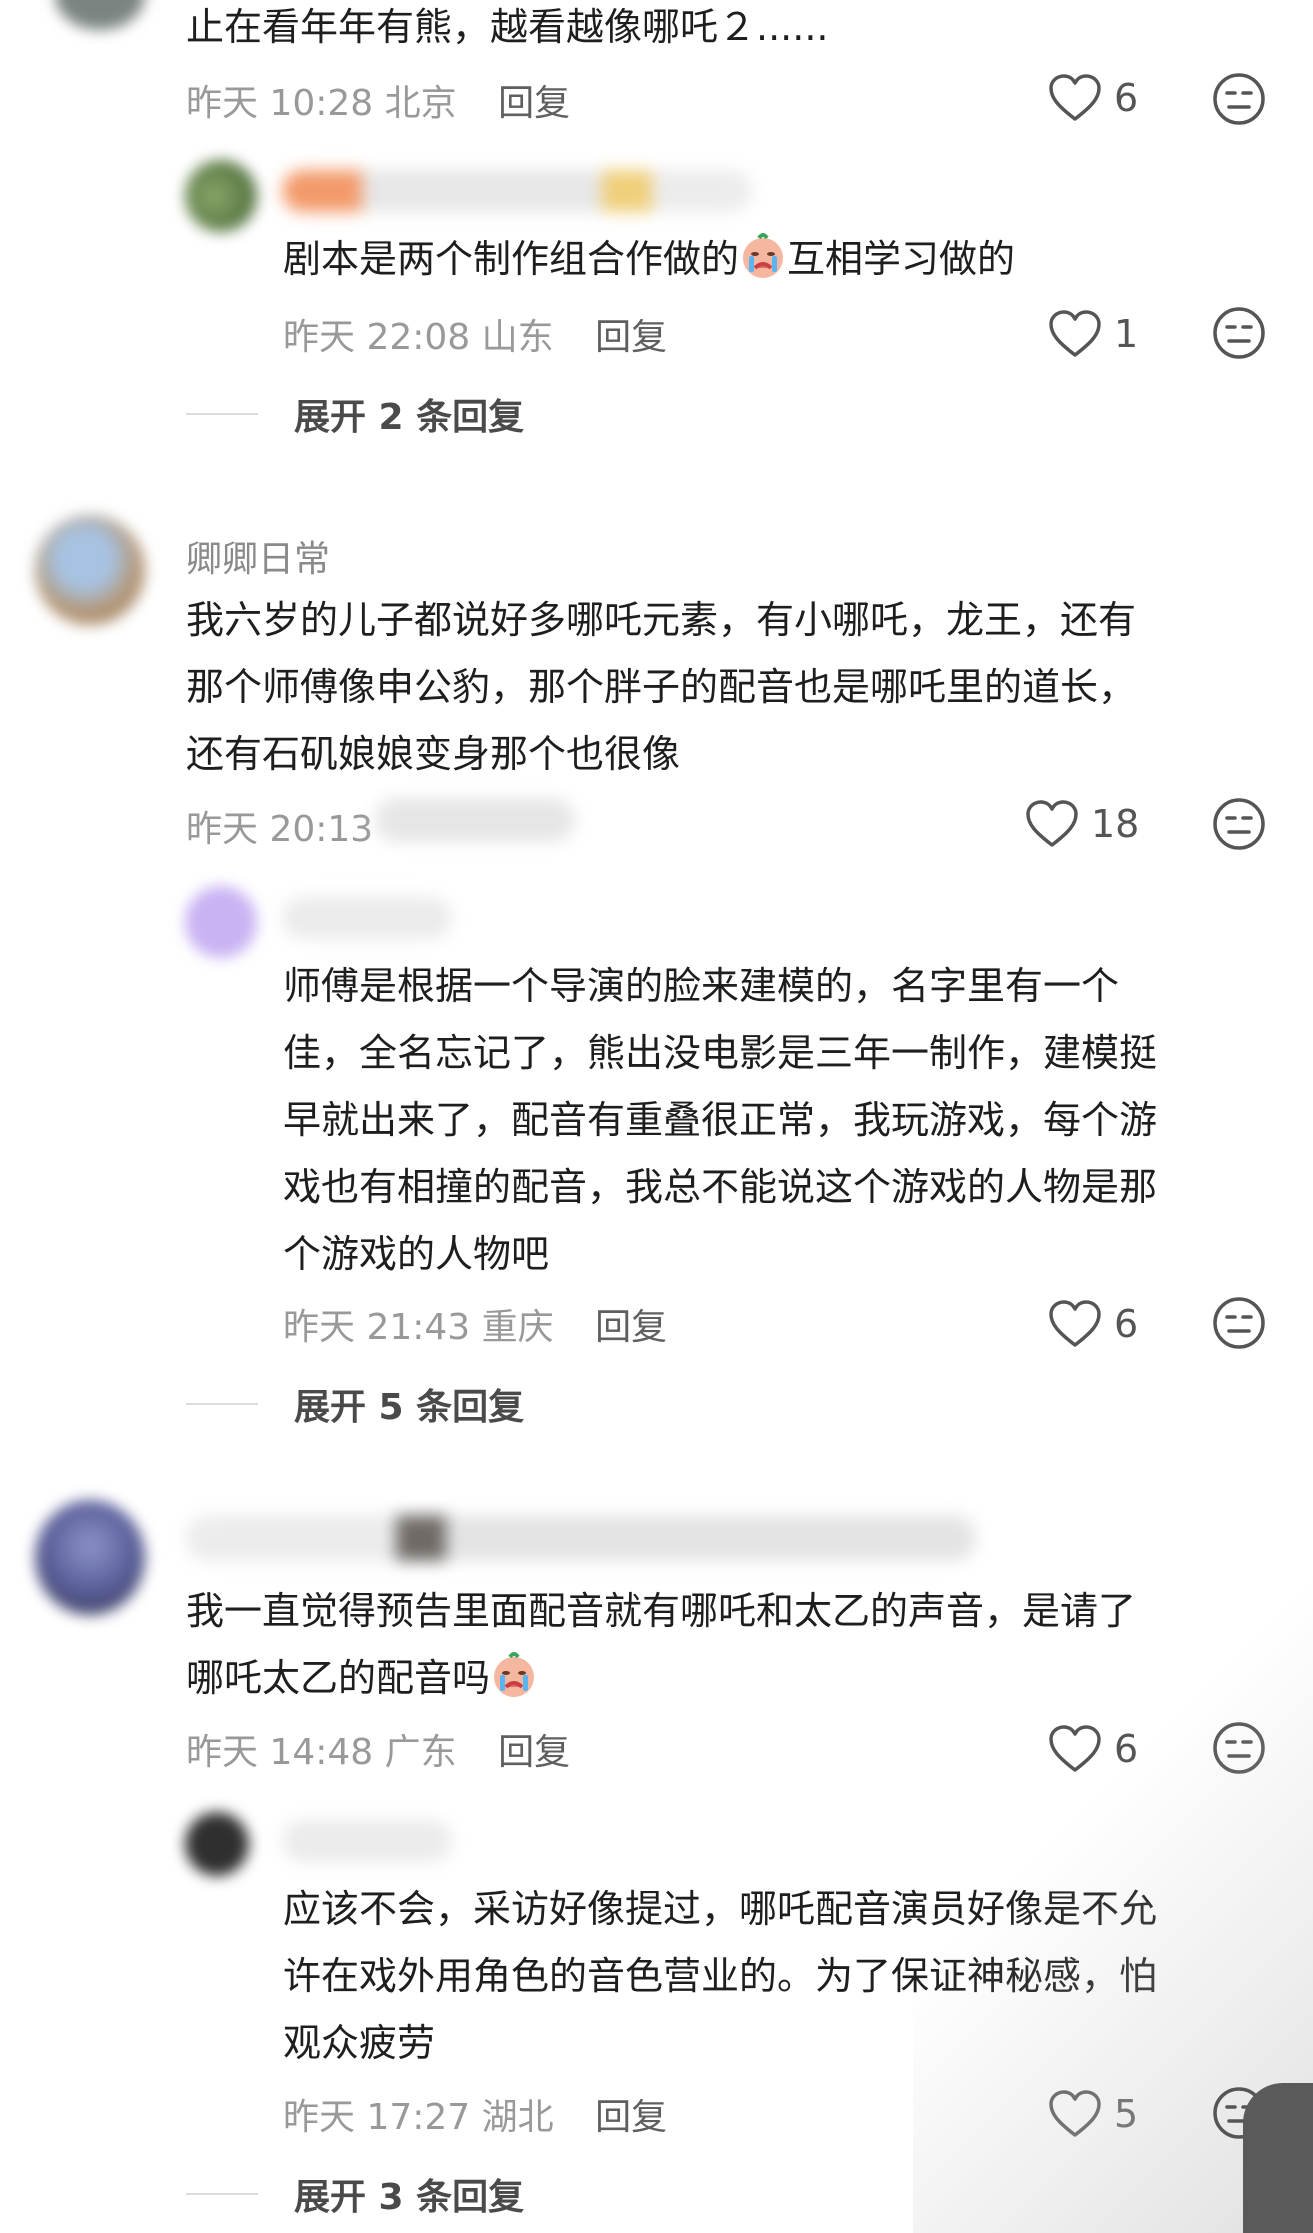 The width and height of the screenshot is (1313, 2233). Describe the element at coordinates (649, 259) in the screenshot. I see `comment-text: 剧本是两个制作组合作做的 互相学习做的` at that location.